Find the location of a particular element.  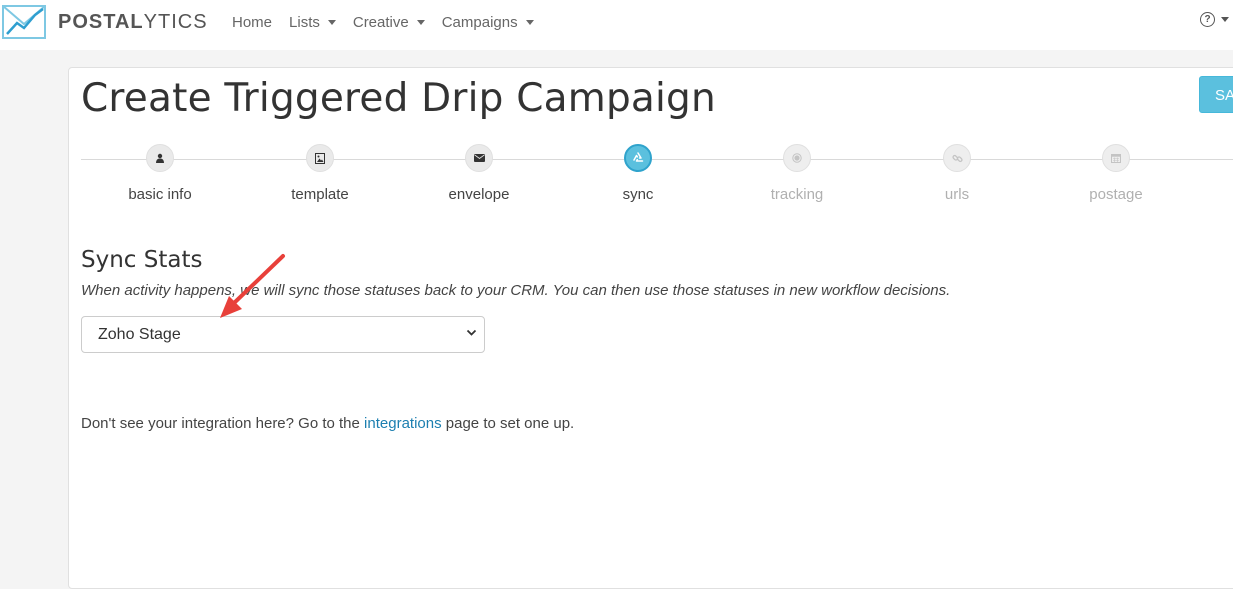

brand-name: POSTALYTICS is located at coordinates (133, 22).